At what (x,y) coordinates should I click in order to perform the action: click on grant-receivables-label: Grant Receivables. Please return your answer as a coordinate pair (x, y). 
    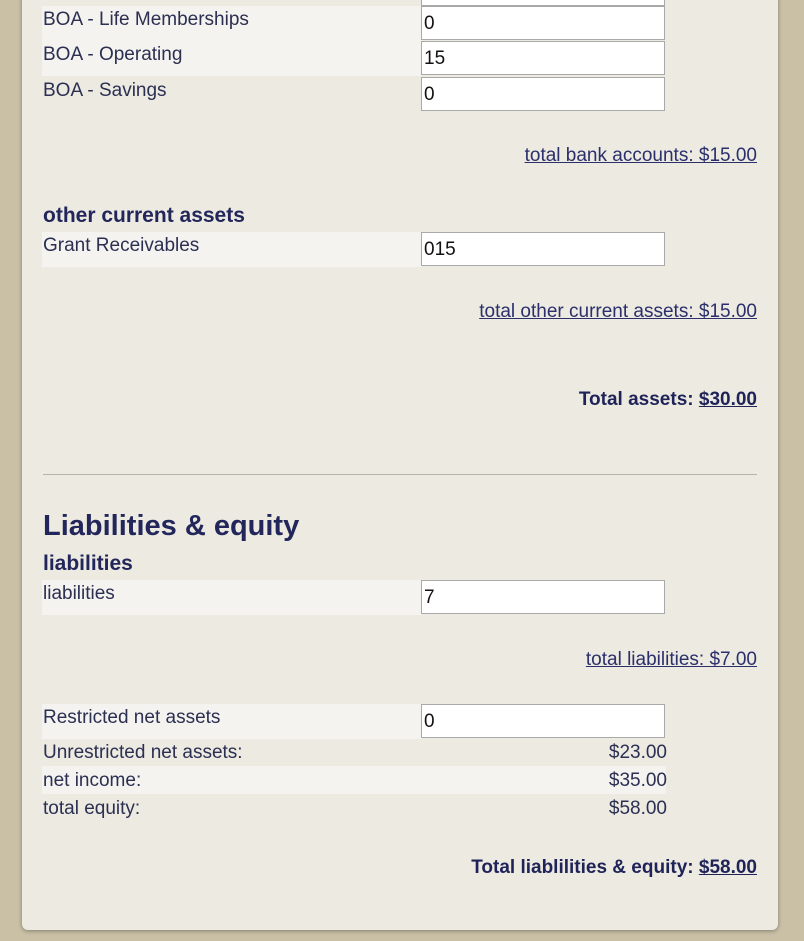
    Looking at the image, I should click on (121, 245).